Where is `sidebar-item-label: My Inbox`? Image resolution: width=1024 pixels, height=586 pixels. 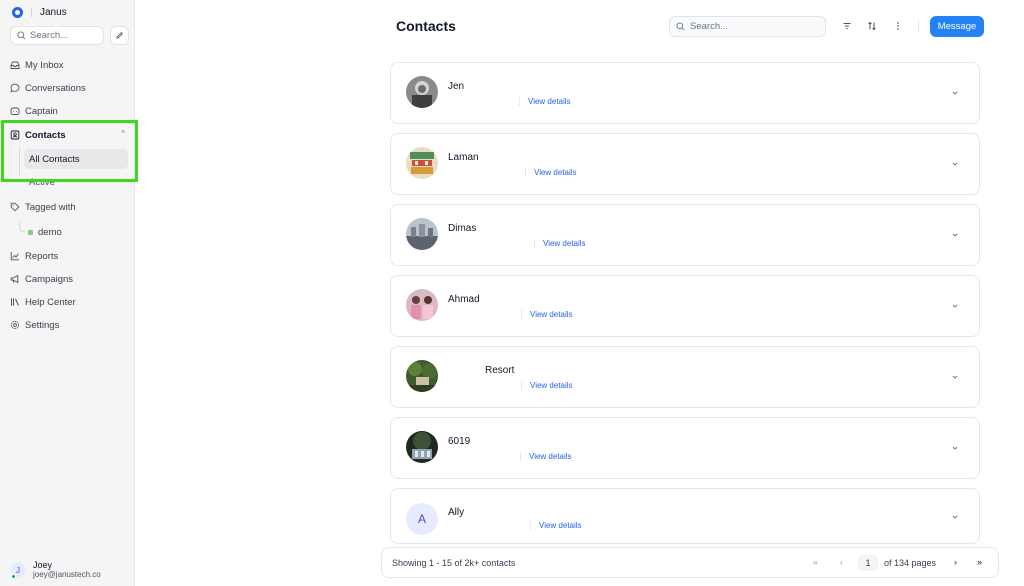 sidebar-item-label: My Inbox is located at coordinates (44, 65).